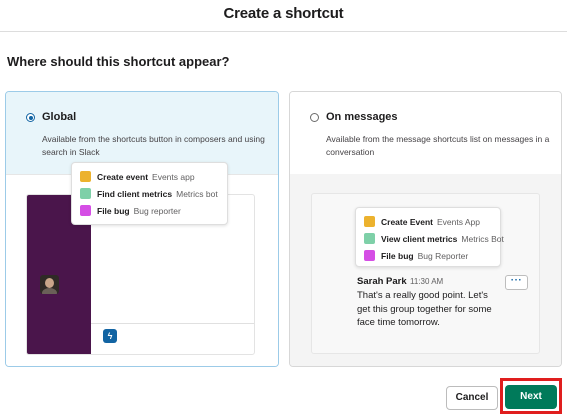  I want to click on menu-item: File bug Bug reporter, so click(149, 210).